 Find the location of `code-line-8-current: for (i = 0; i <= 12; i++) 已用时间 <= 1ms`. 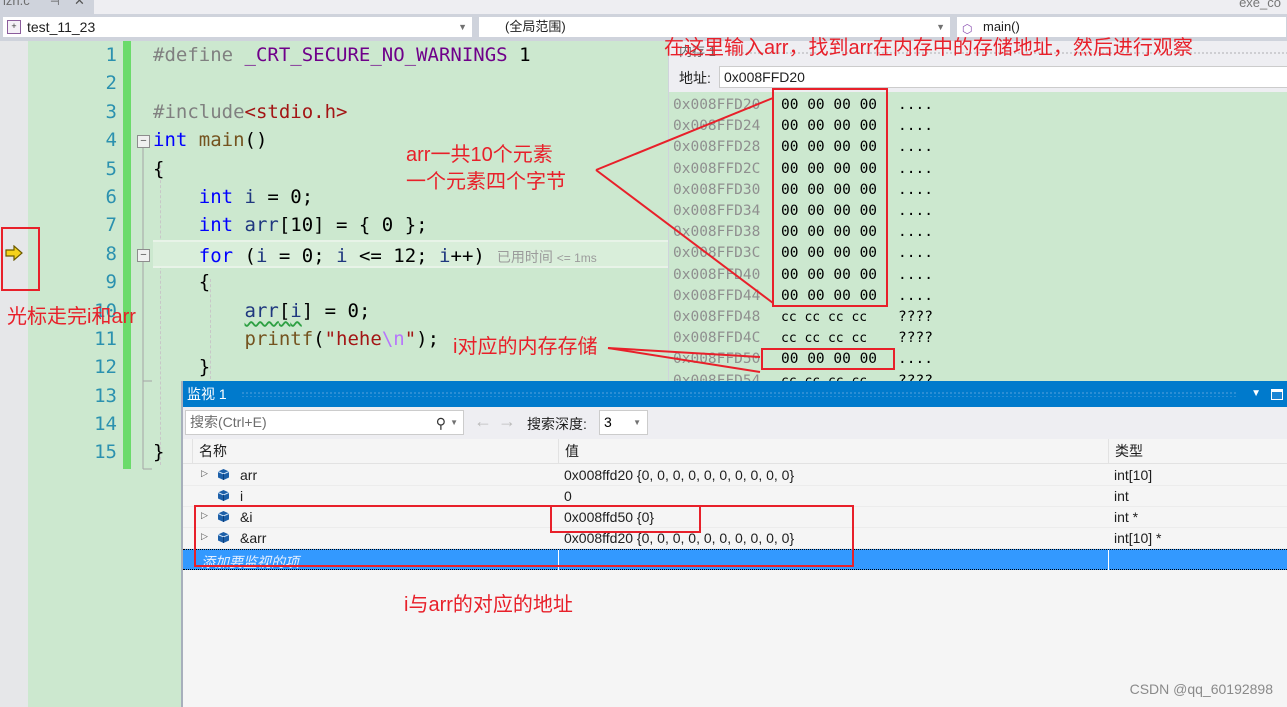

code-line-8-current: for (i = 0; i <= 12; i++) 已用时间 <= 1ms is located at coordinates (410, 254).